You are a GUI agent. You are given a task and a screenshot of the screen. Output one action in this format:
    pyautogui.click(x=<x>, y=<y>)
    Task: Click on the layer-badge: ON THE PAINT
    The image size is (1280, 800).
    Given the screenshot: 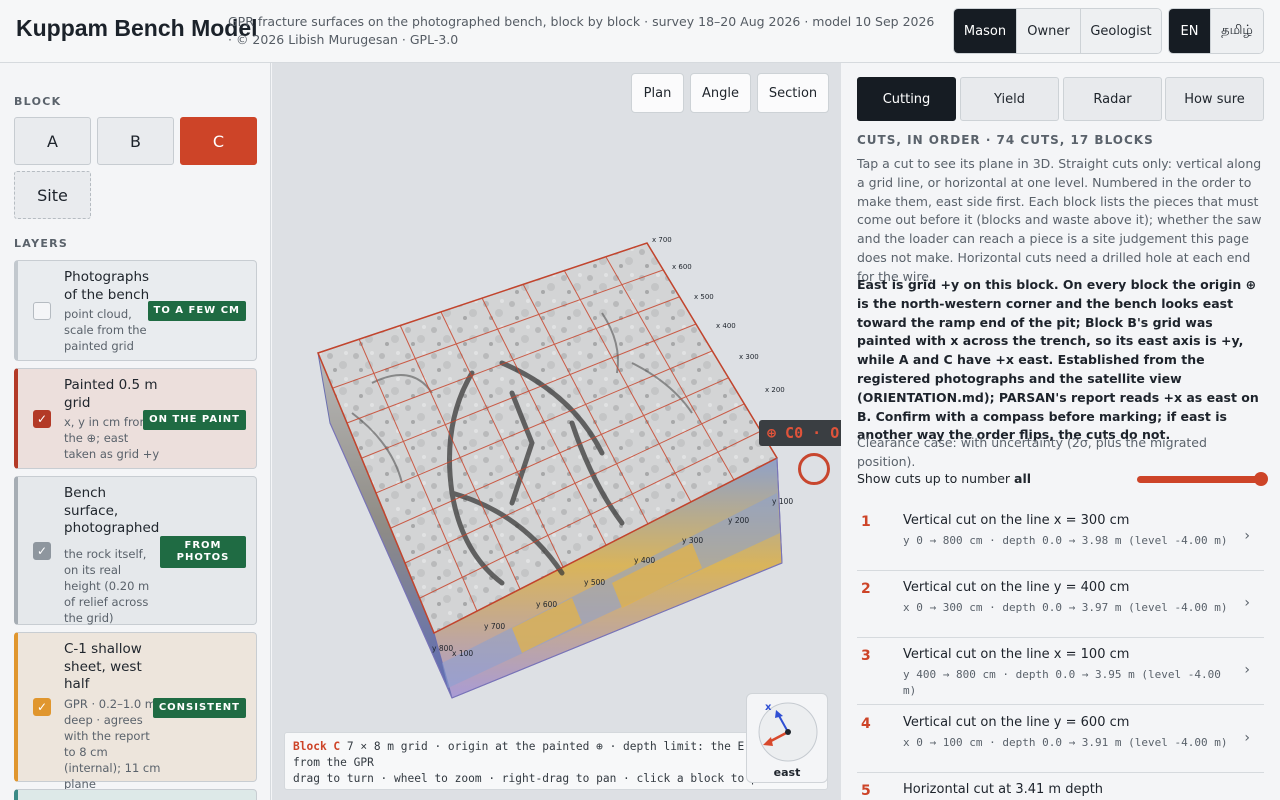 What is the action you would take?
    pyautogui.click(x=194, y=420)
    